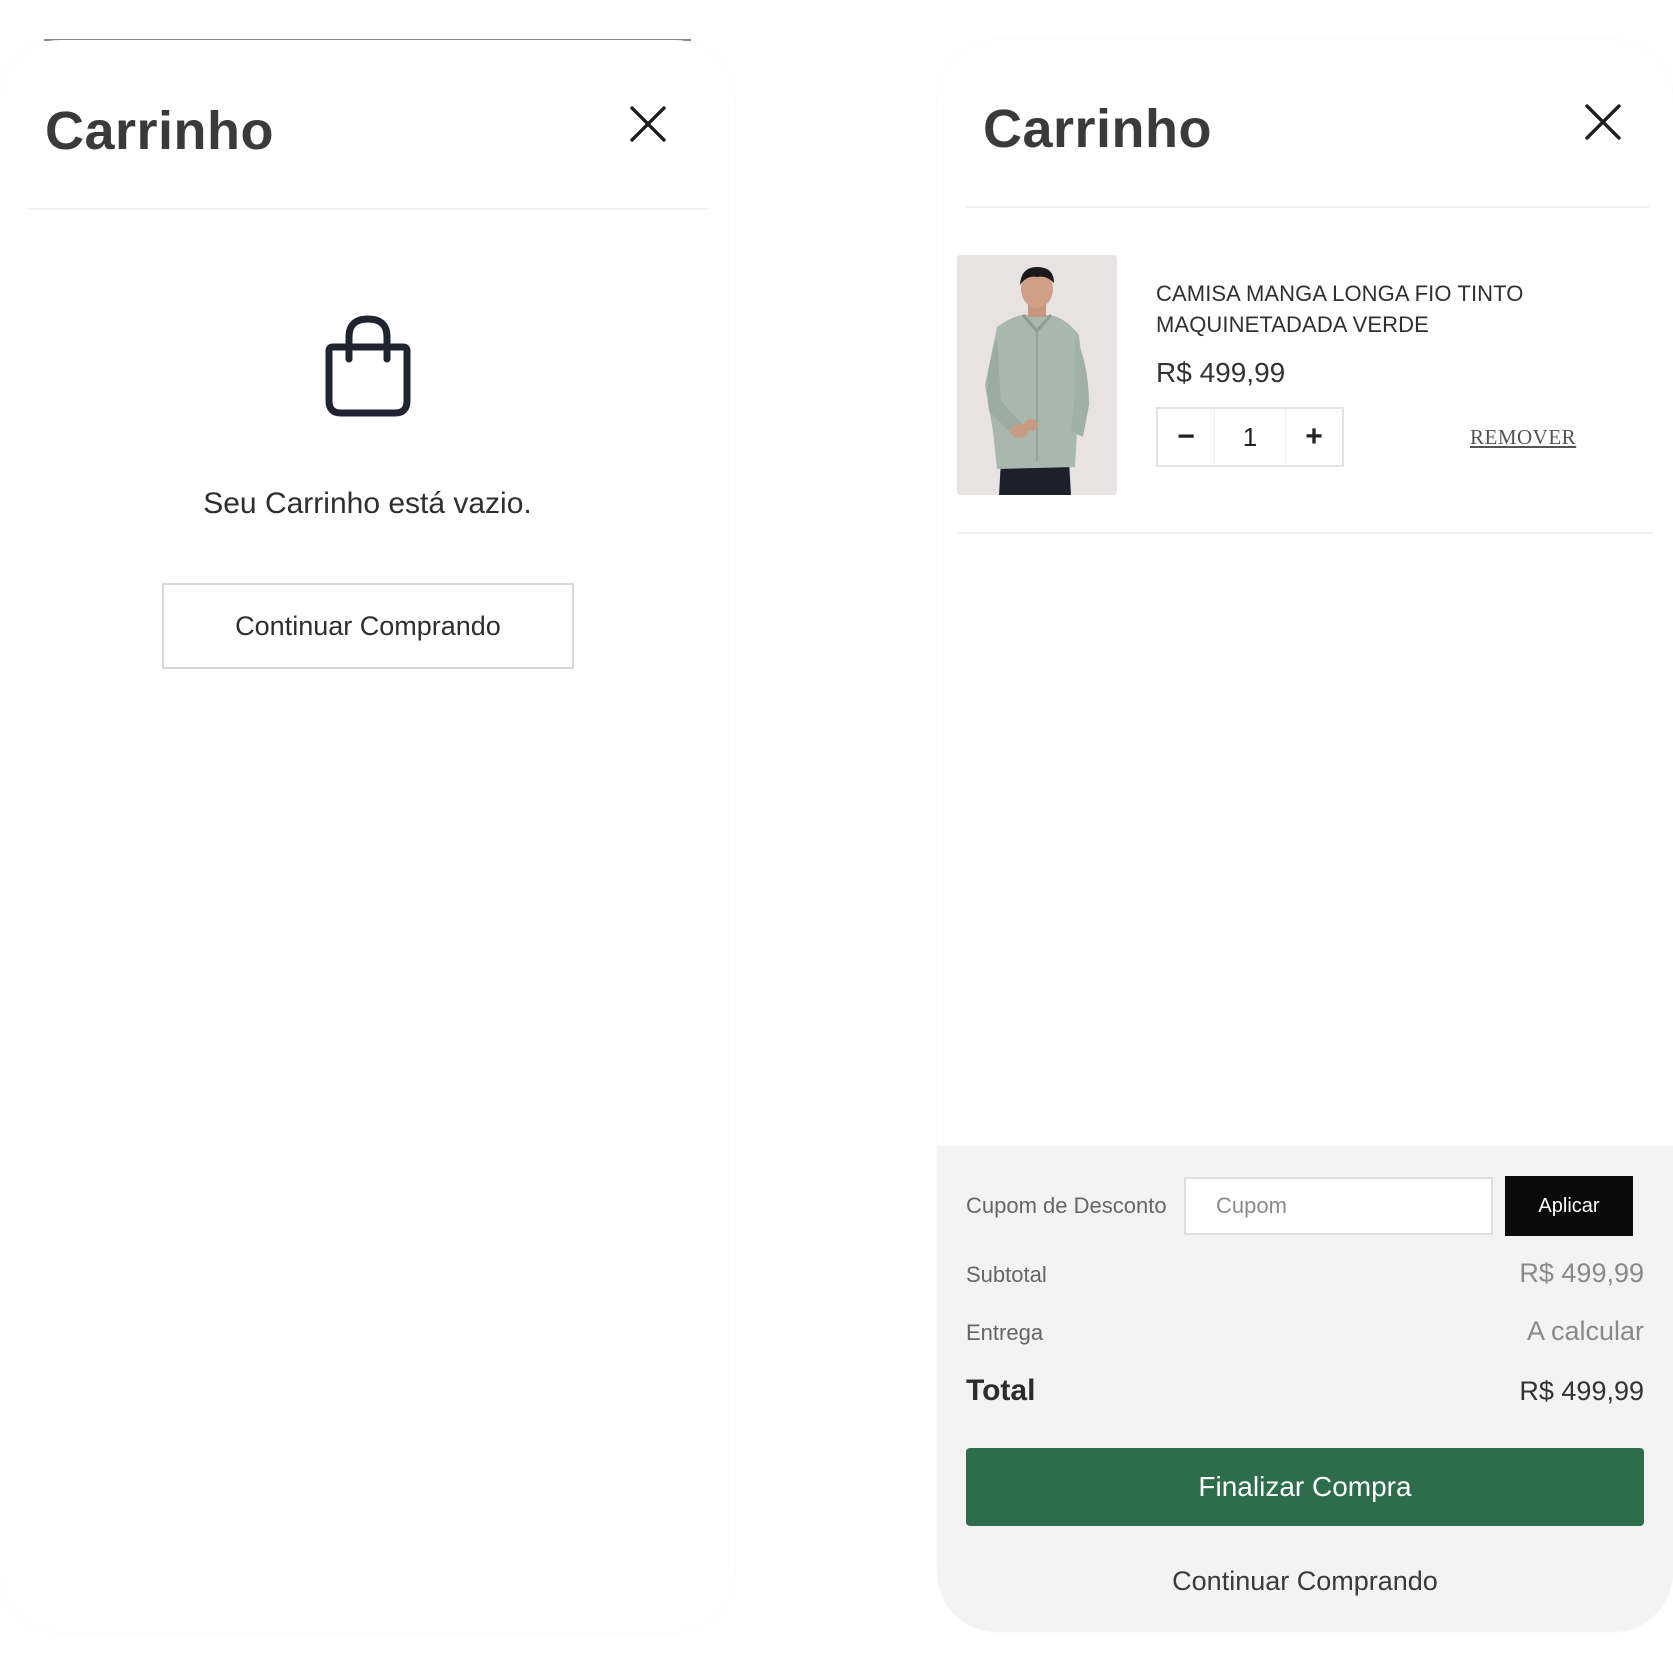 This screenshot has width=1673, height=1677. Describe the element at coordinates (1569, 1206) in the screenshot. I see `apply-coupon-button: Aplicar` at that location.